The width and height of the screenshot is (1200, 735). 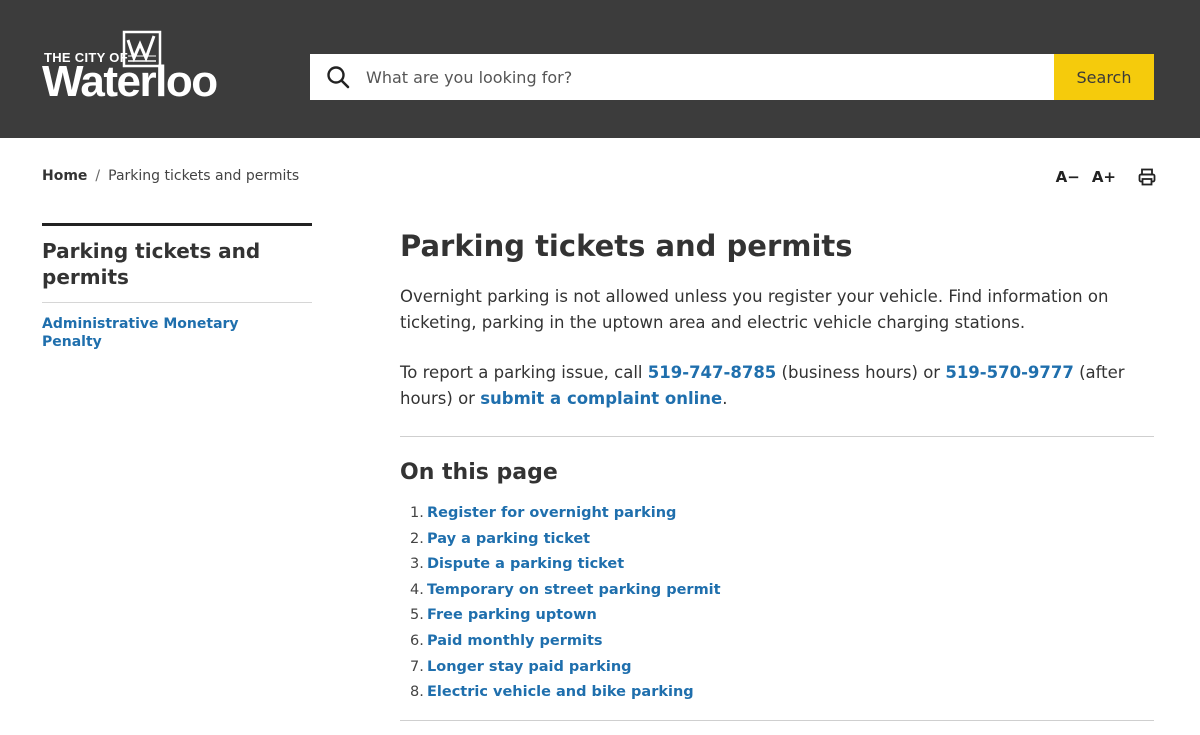 What do you see at coordinates (1068, 177) in the screenshot?
I see `decrease-text-size-button: A−` at bounding box center [1068, 177].